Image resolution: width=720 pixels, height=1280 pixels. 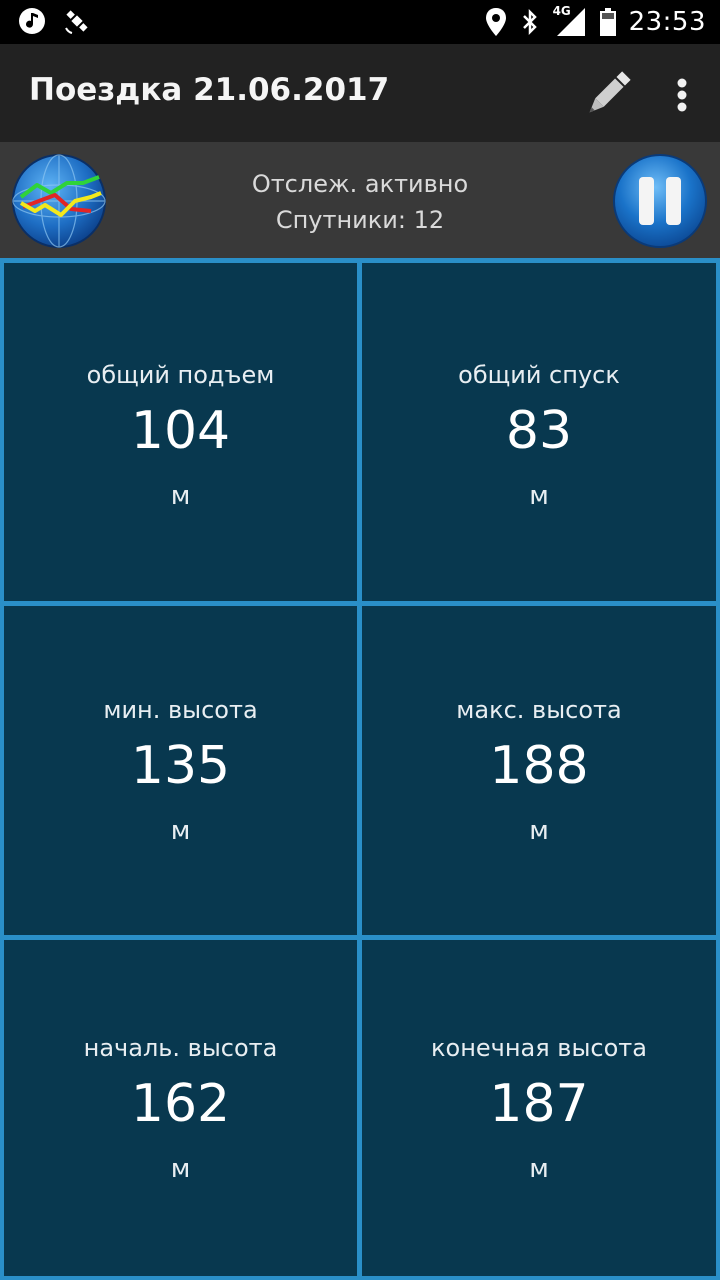 I want to click on pause-icon, so click(x=660, y=201).